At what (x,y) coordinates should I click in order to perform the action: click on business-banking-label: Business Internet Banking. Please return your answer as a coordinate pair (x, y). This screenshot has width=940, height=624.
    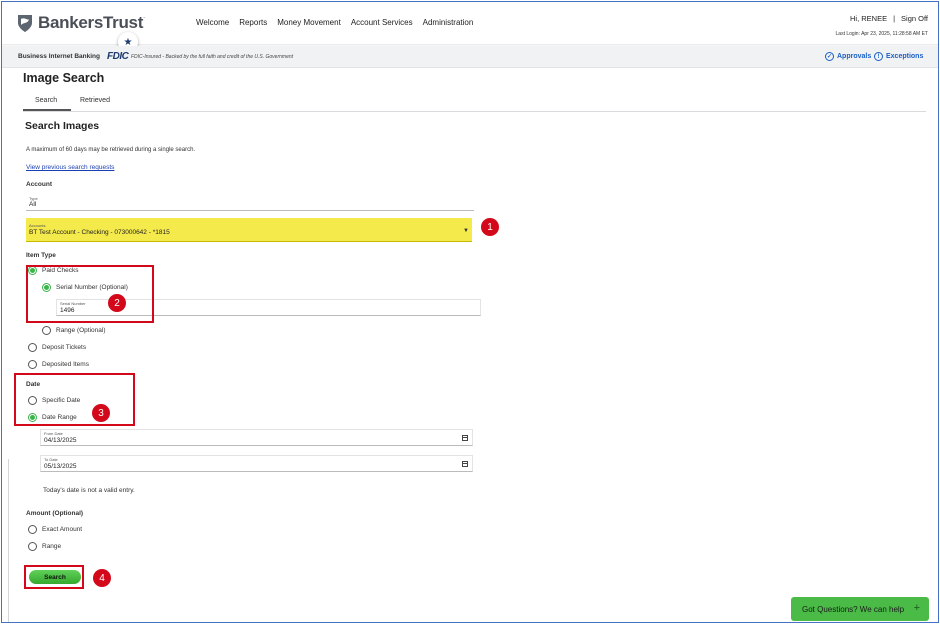
    Looking at the image, I should click on (59, 56).